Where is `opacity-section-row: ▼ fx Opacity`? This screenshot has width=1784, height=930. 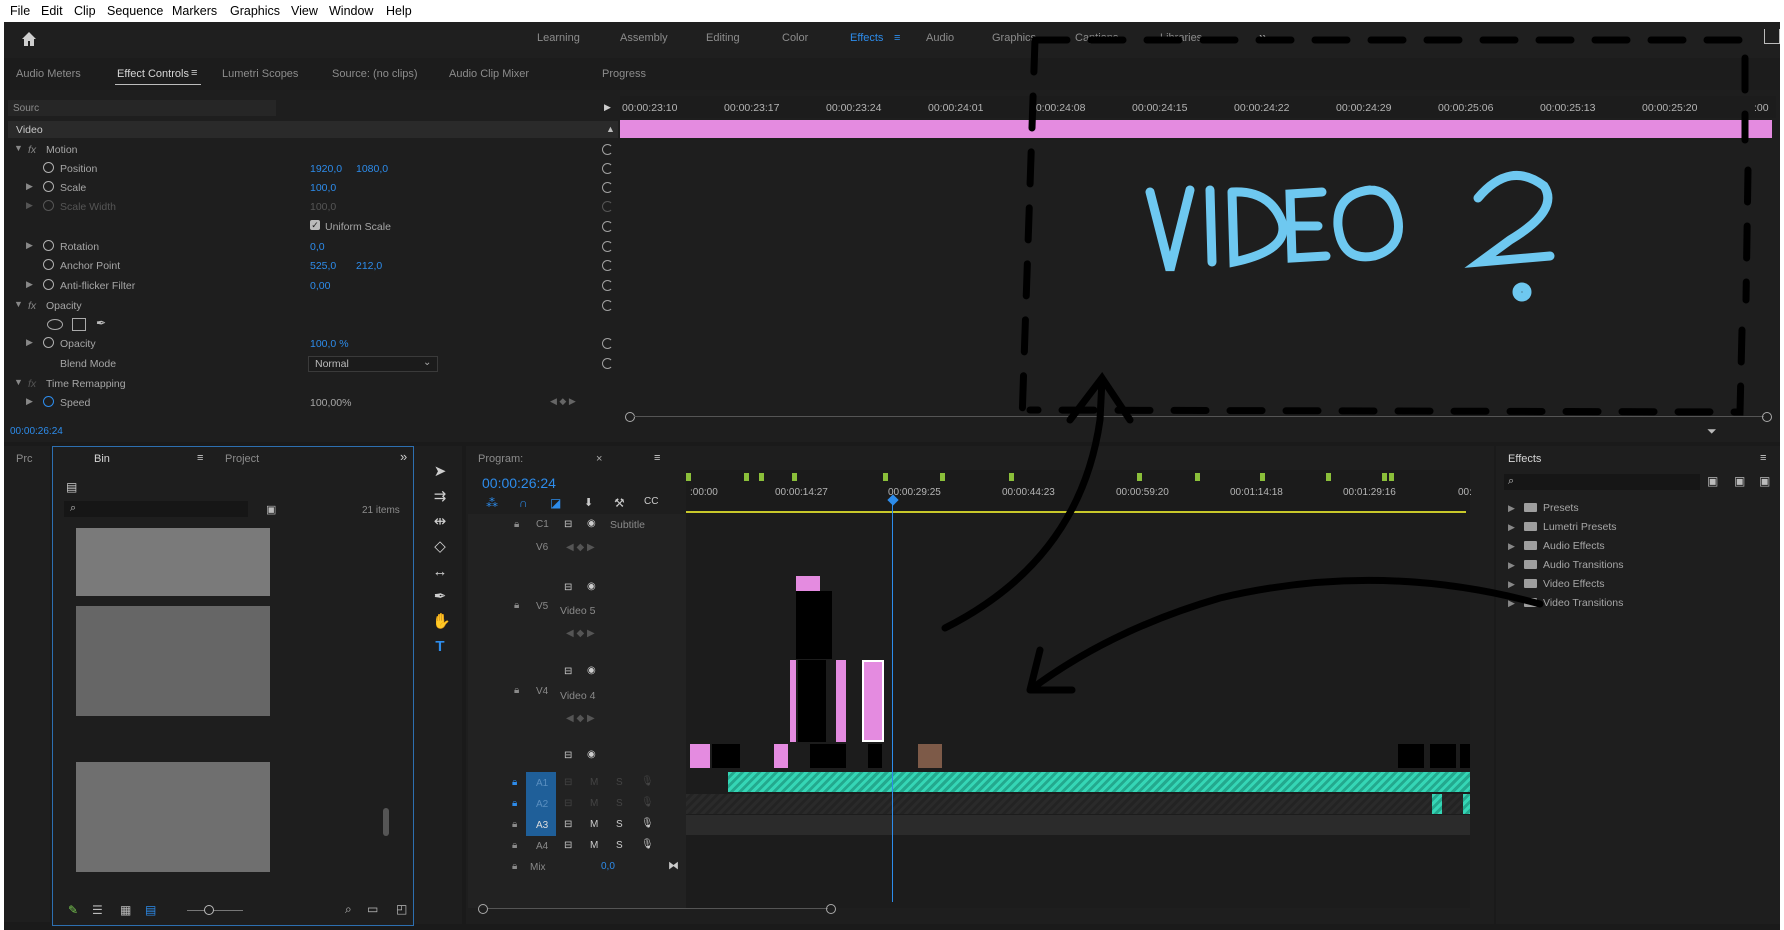
opacity-section-row: ▼ fx Opacity is located at coordinates (310, 305).